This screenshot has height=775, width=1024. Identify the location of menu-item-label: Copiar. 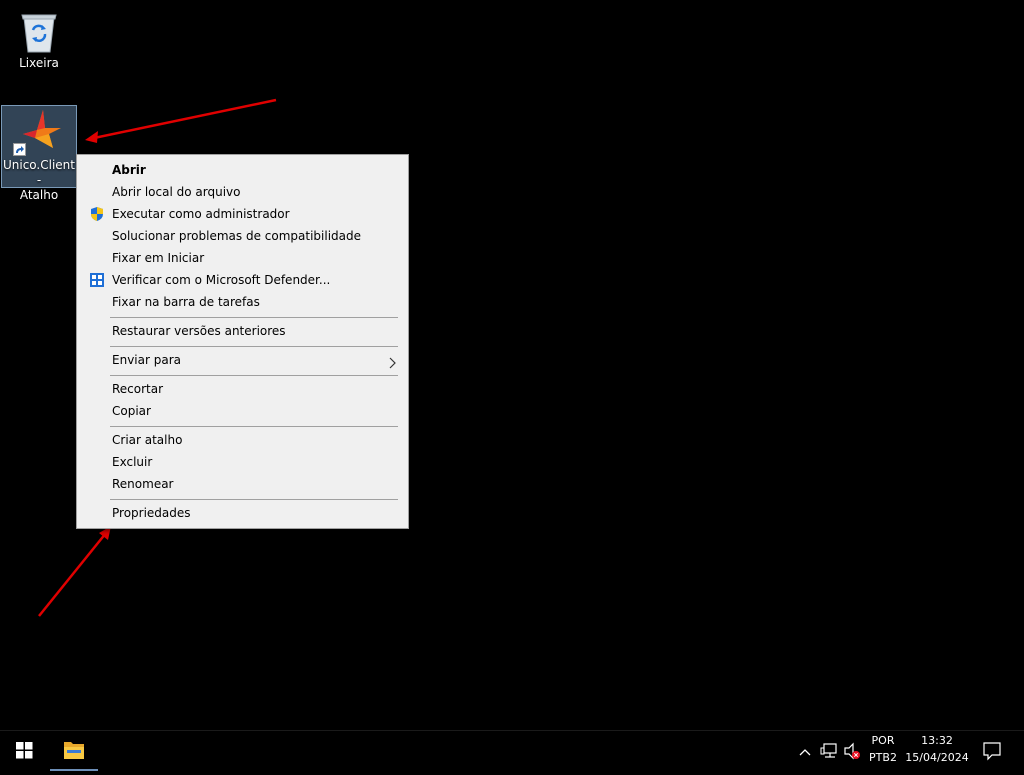
(131, 411).